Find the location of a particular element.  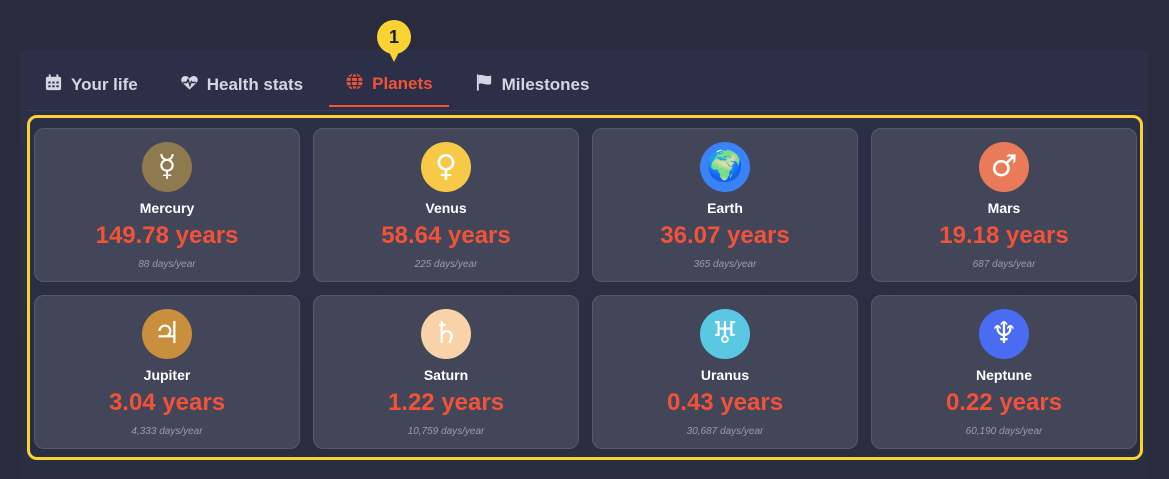

planet-name: Mercury is located at coordinates (167, 208).